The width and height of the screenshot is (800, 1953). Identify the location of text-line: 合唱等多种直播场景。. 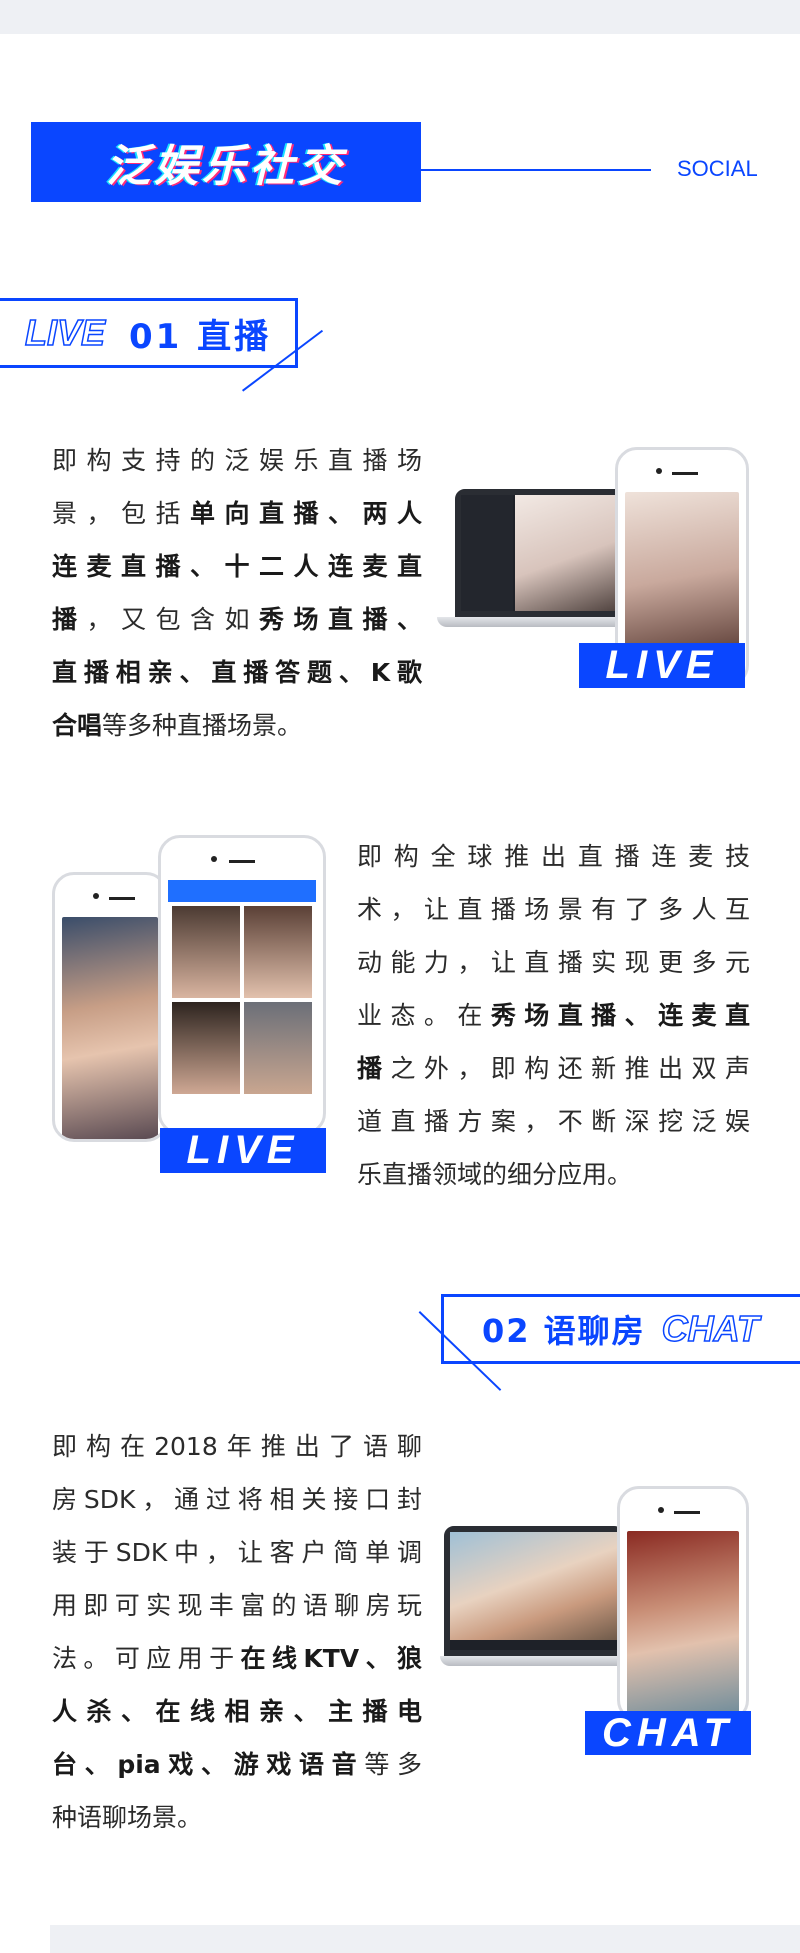
(237, 725).